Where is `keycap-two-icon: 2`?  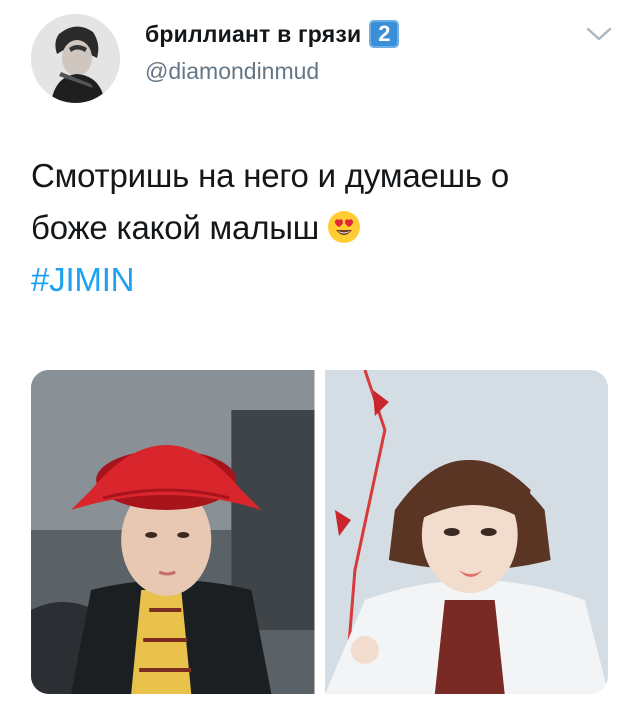
keycap-two-icon: 2 is located at coordinates (384, 34).